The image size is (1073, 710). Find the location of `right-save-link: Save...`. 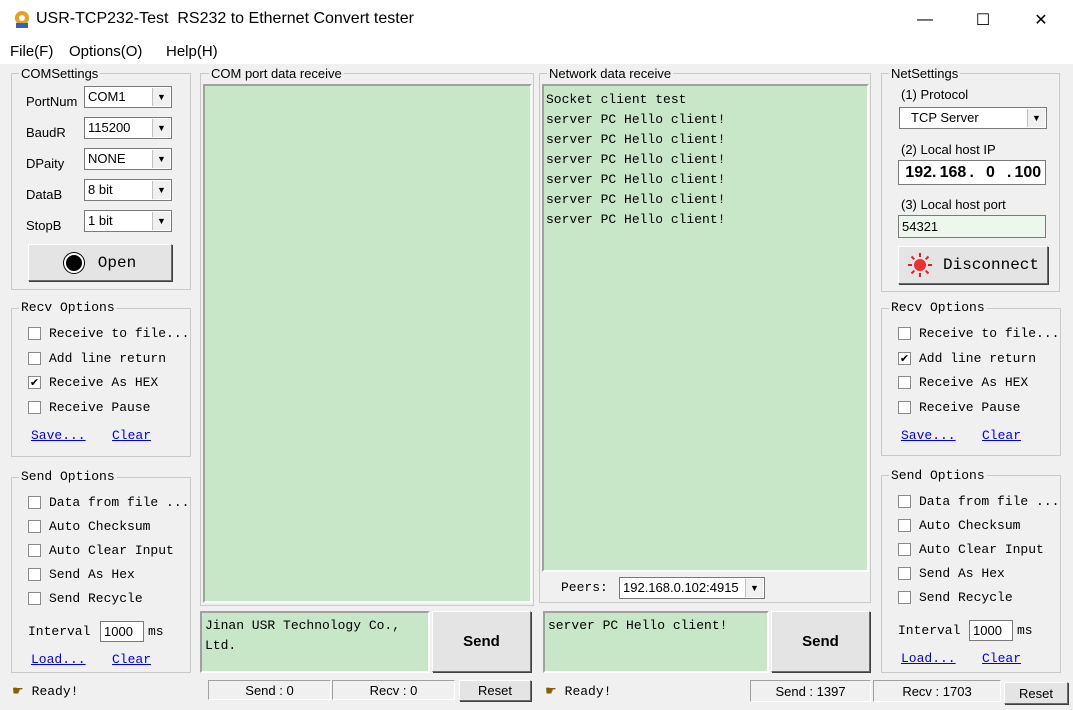

right-save-link: Save... is located at coordinates (928, 435).